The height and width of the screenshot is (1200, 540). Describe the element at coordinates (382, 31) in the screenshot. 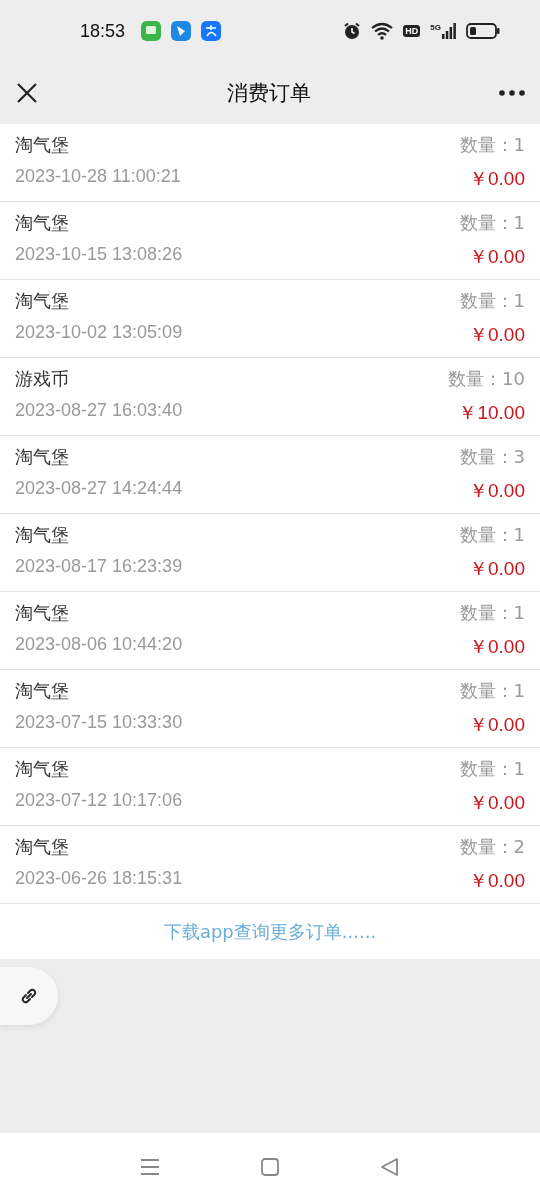

I see `wifi-icon` at that location.